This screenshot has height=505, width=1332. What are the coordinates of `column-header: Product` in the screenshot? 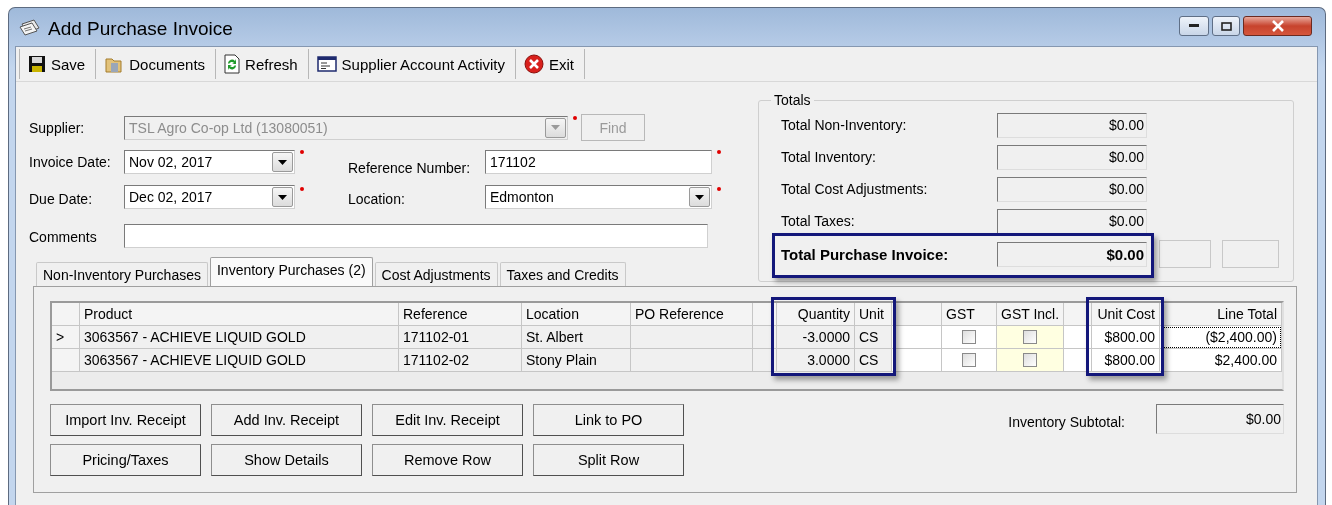 It's located at (239, 314).